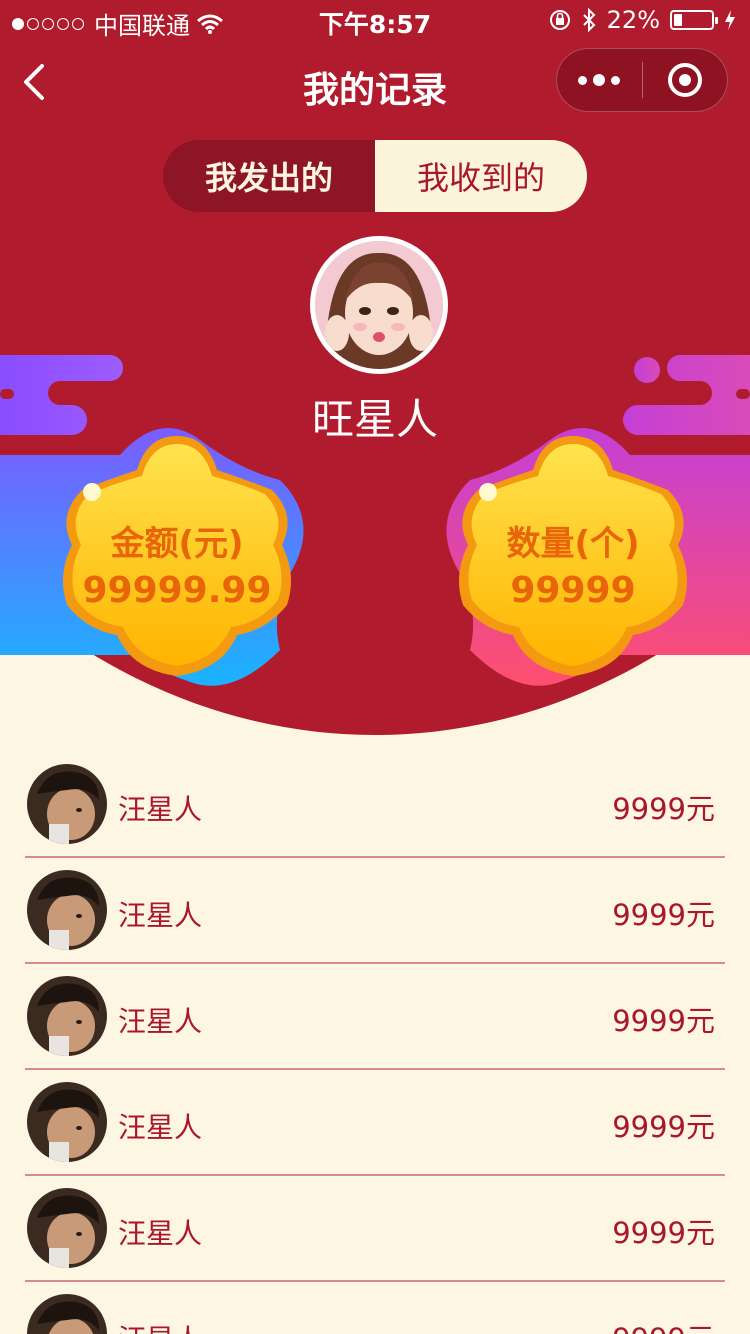 Image resolution: width=750 pixels, height=1334 pixels. Describe the element at coordinates (481, 176) in the screenshot. I see `tab-received: 我收到的` at that location.